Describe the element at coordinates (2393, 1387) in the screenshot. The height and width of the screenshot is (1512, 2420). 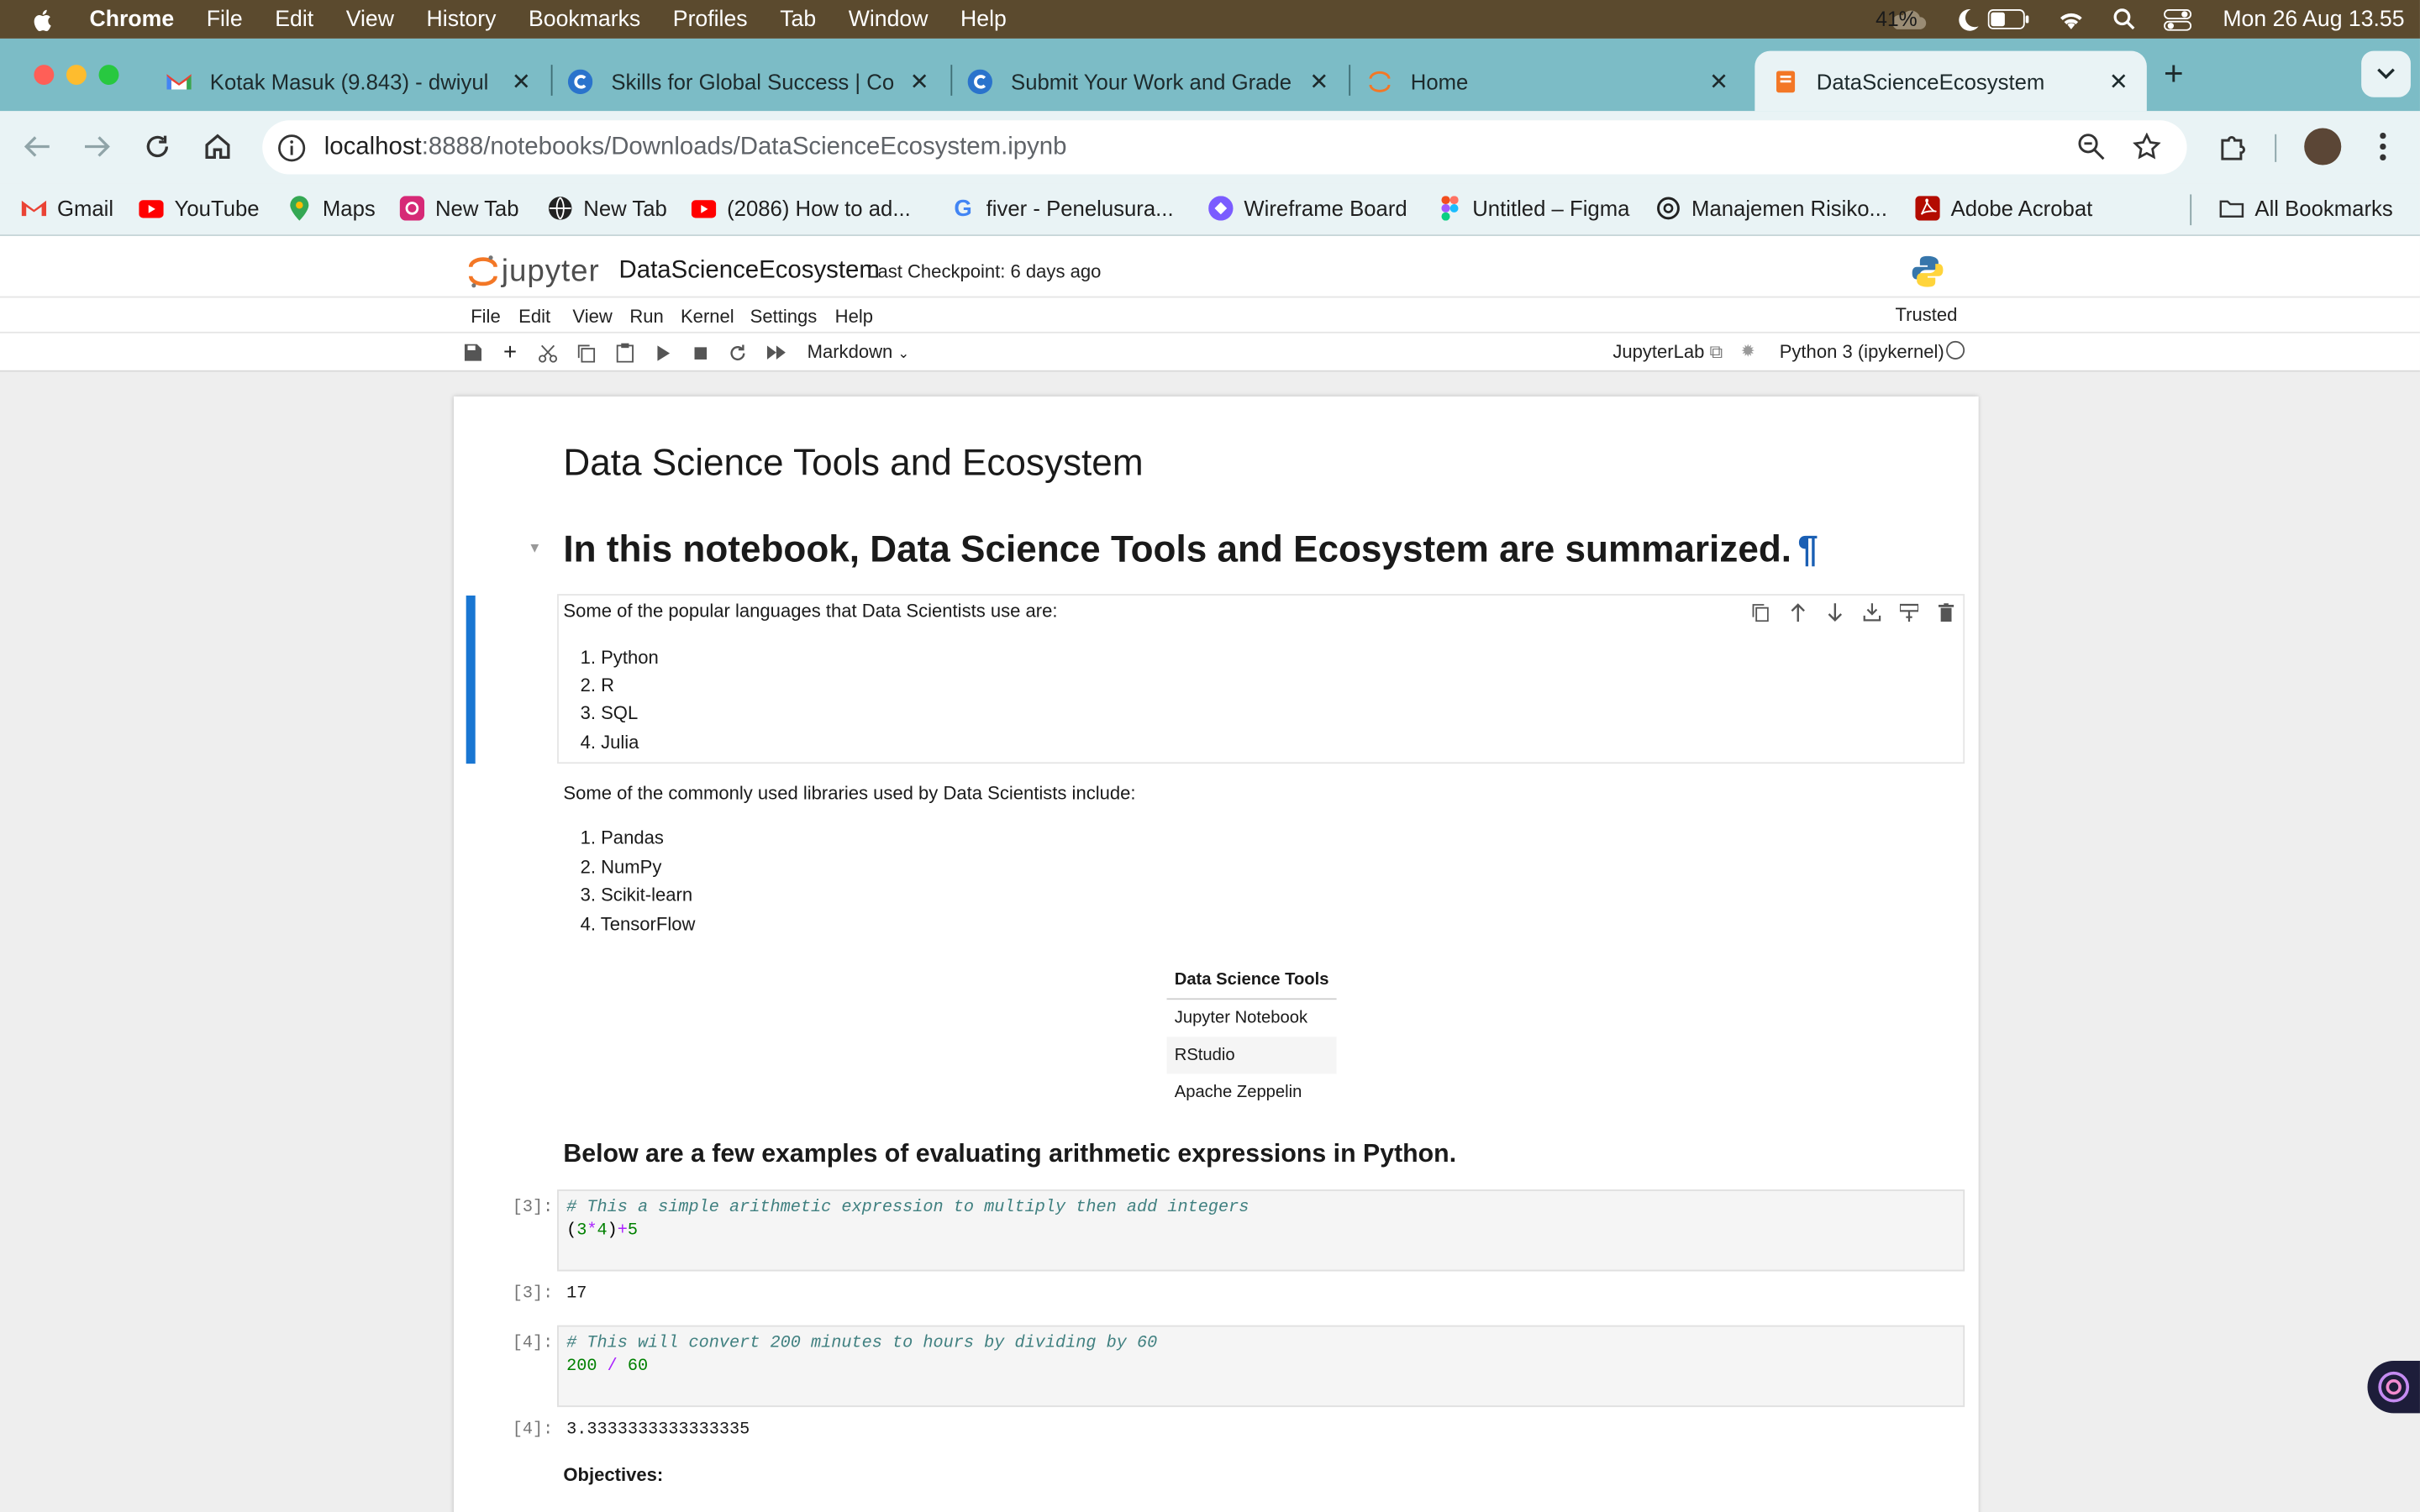
I see `floating-extension-button` at that location.